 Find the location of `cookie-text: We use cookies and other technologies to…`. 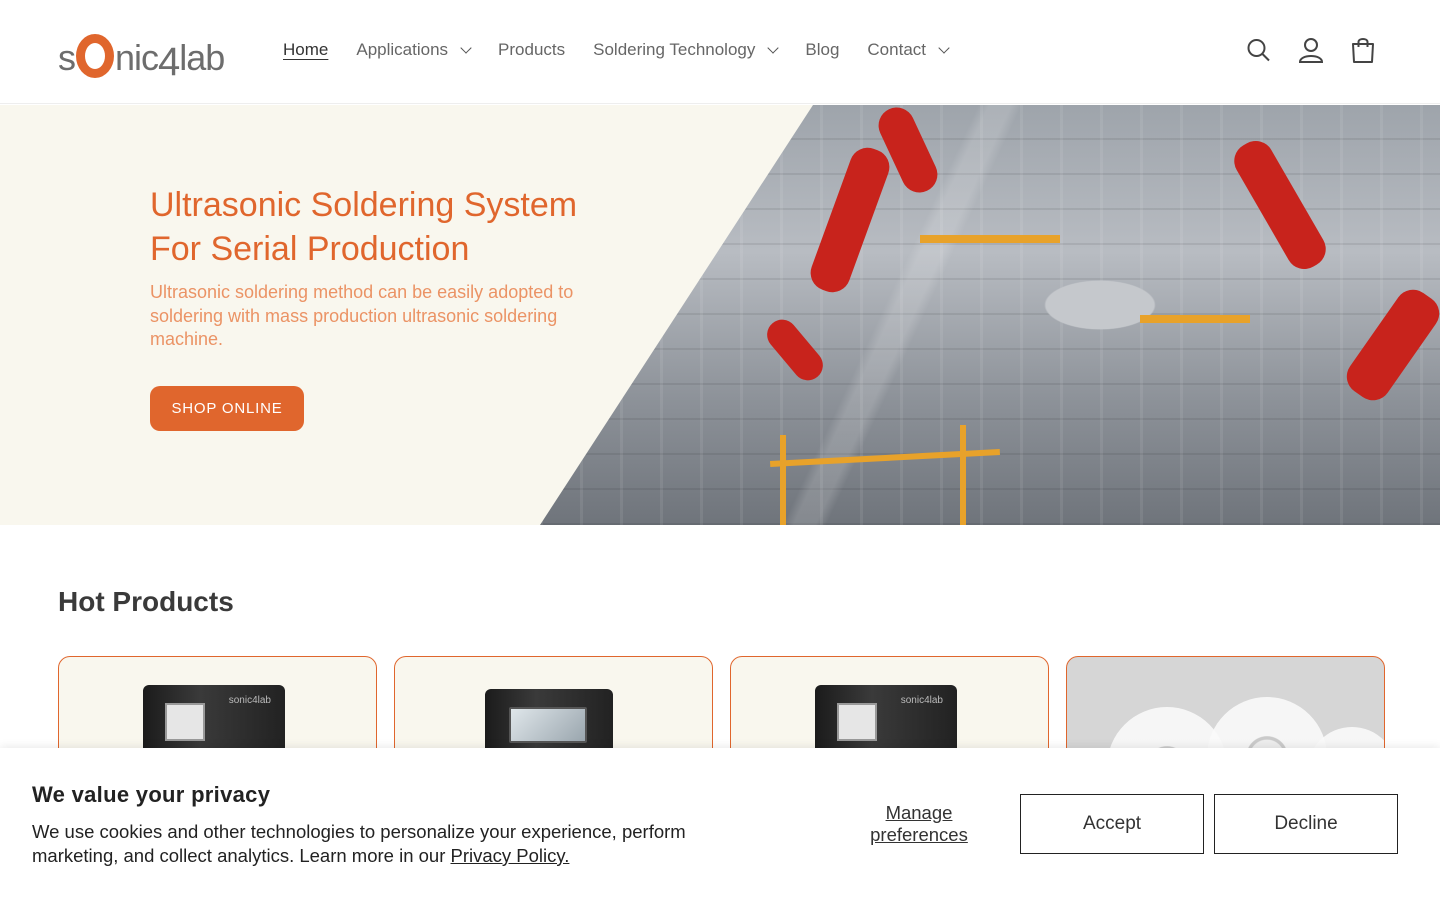

cookie-text: We use cookies and other technologies to… is located at coordinates (392, 844).